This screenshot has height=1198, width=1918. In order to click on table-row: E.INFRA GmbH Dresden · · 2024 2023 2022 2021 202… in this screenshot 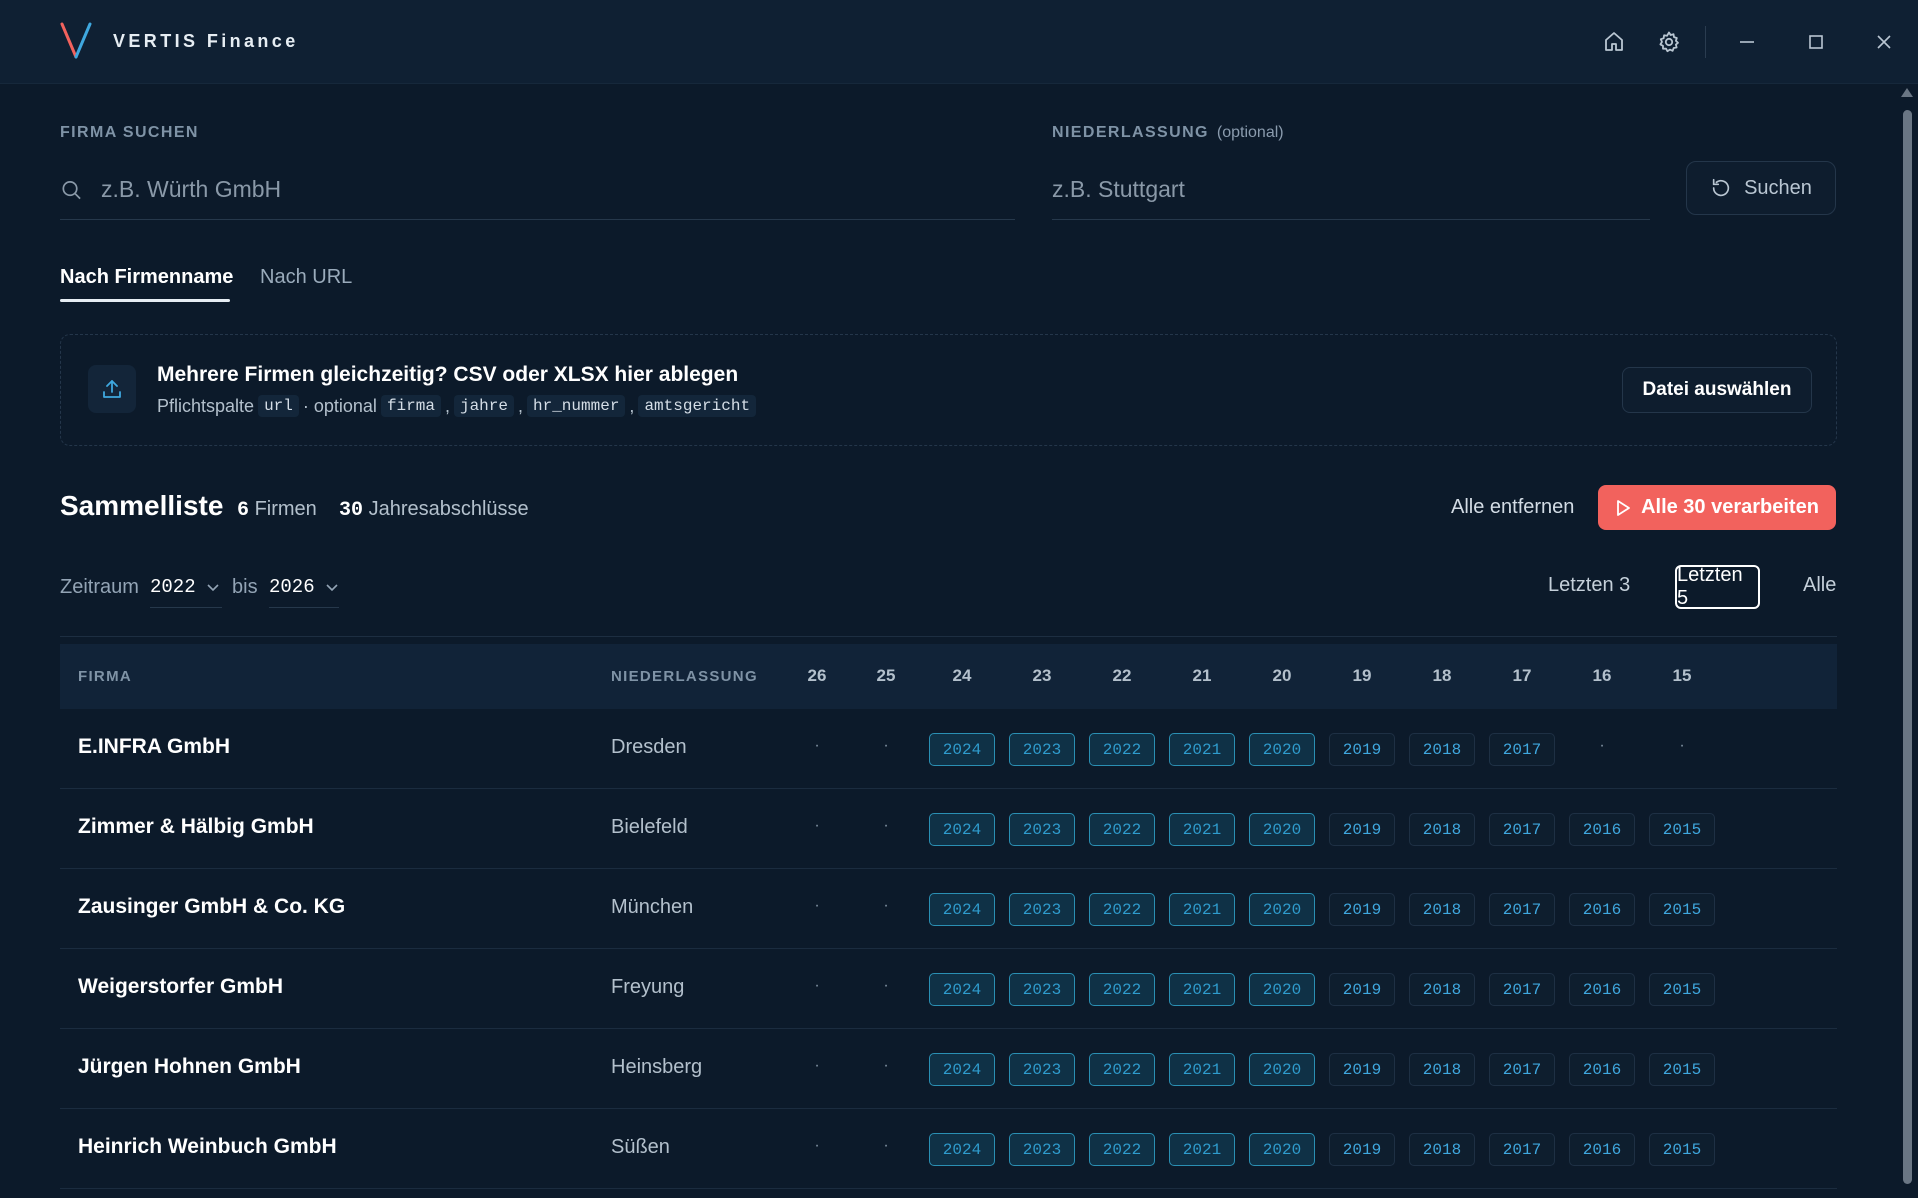, I will do `click(948, 749)`.